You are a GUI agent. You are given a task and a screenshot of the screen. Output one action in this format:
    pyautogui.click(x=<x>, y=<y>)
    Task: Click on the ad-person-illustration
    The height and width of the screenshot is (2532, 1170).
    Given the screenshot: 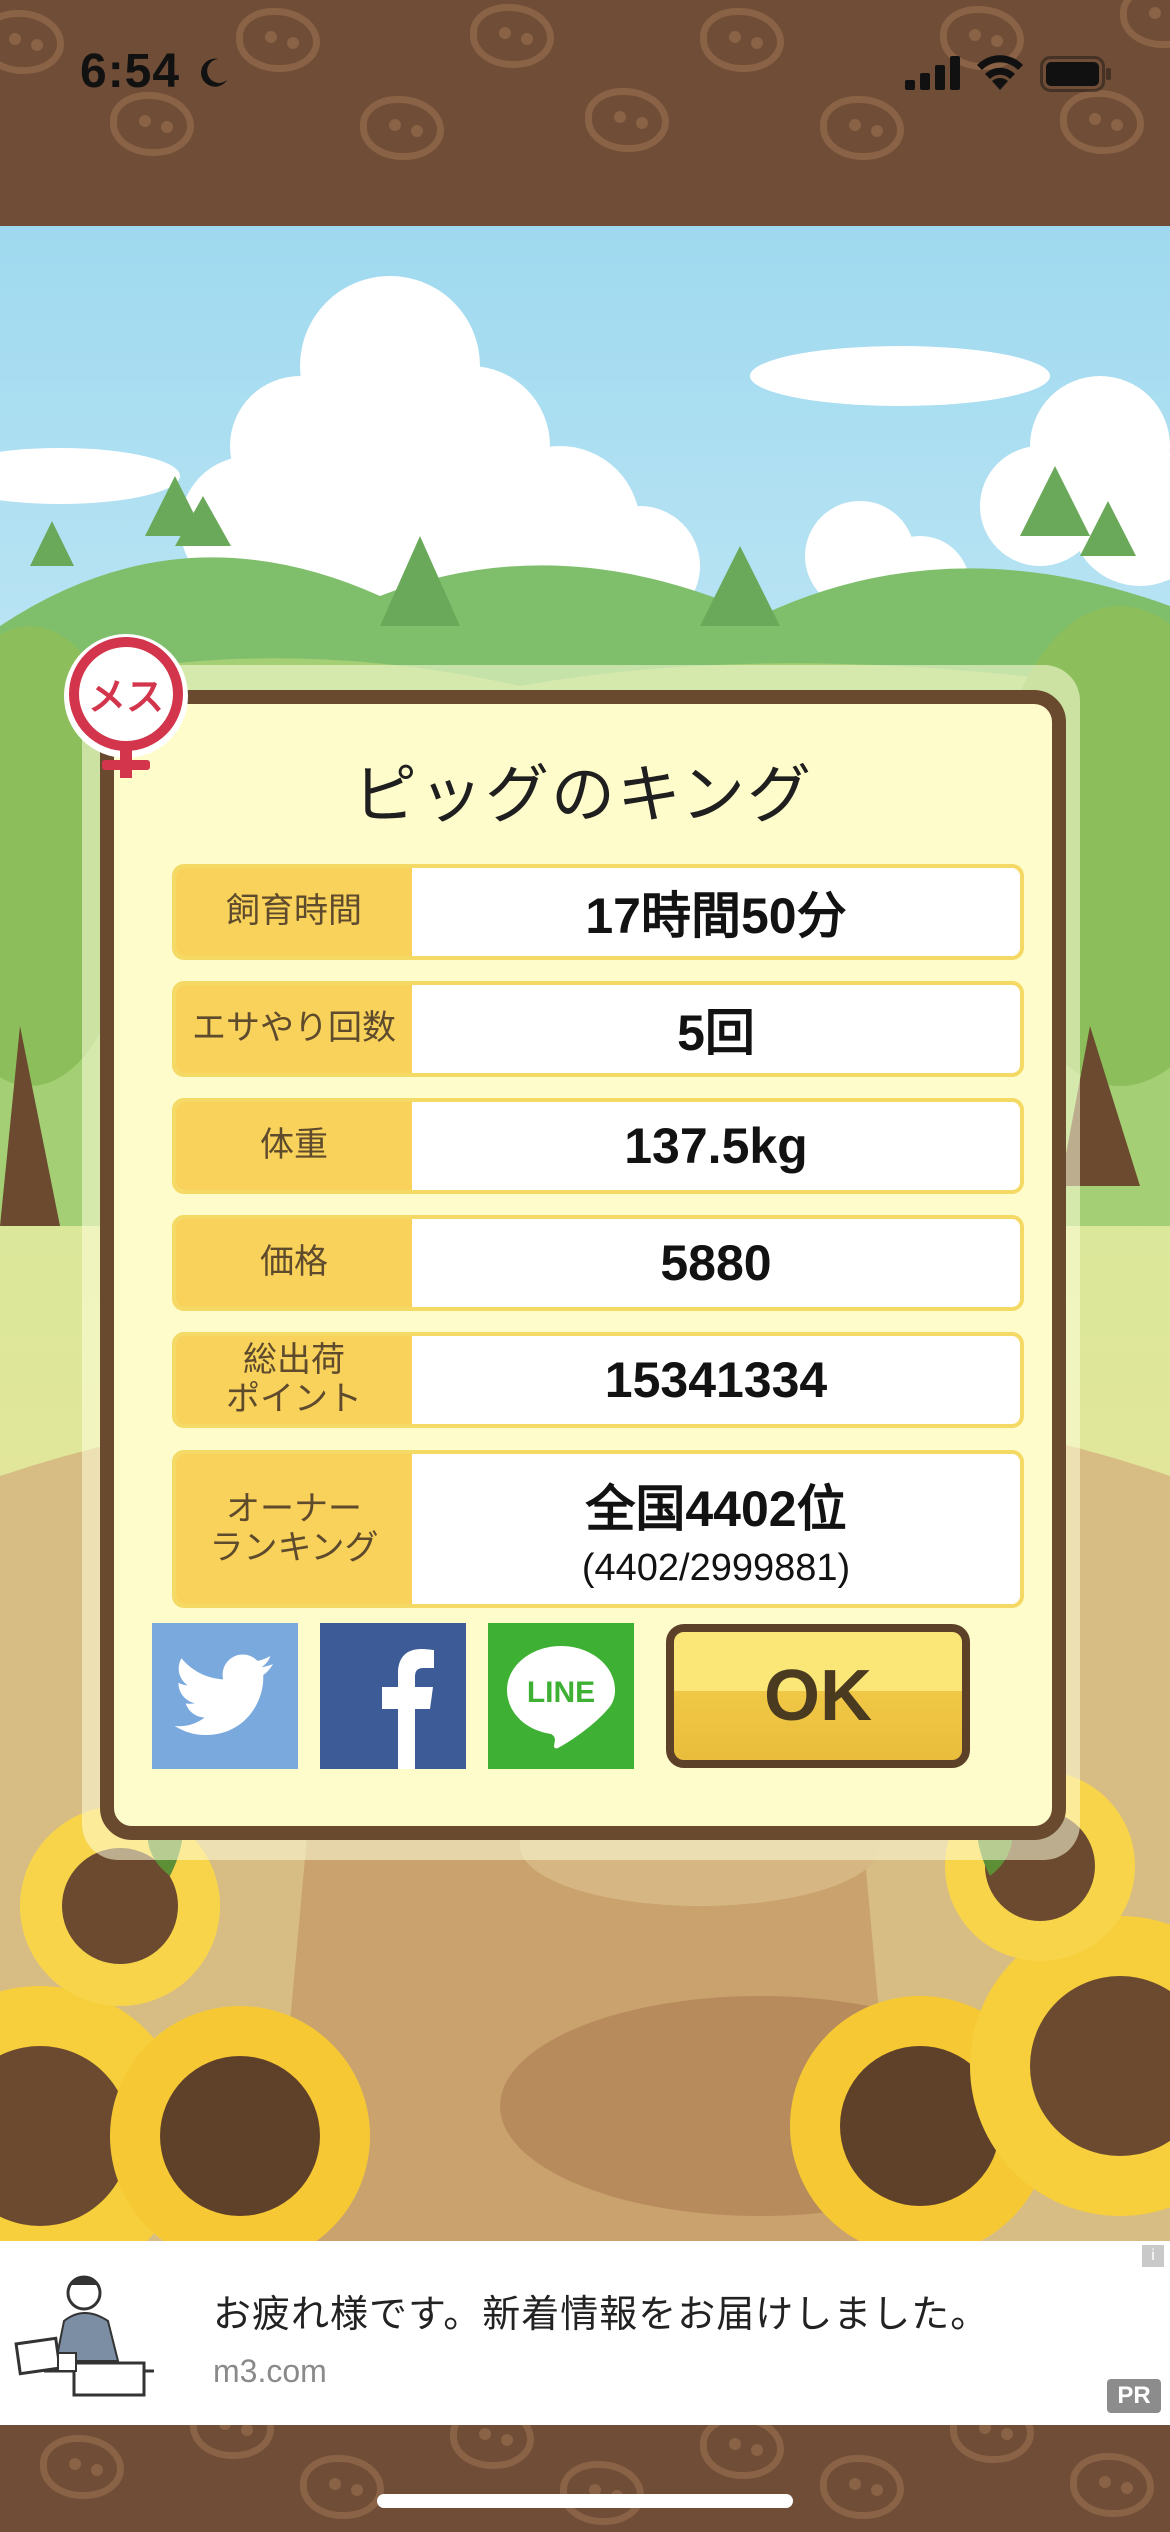 What is the action you would take?
    pyautogui.click(x=84, y=2336)
    